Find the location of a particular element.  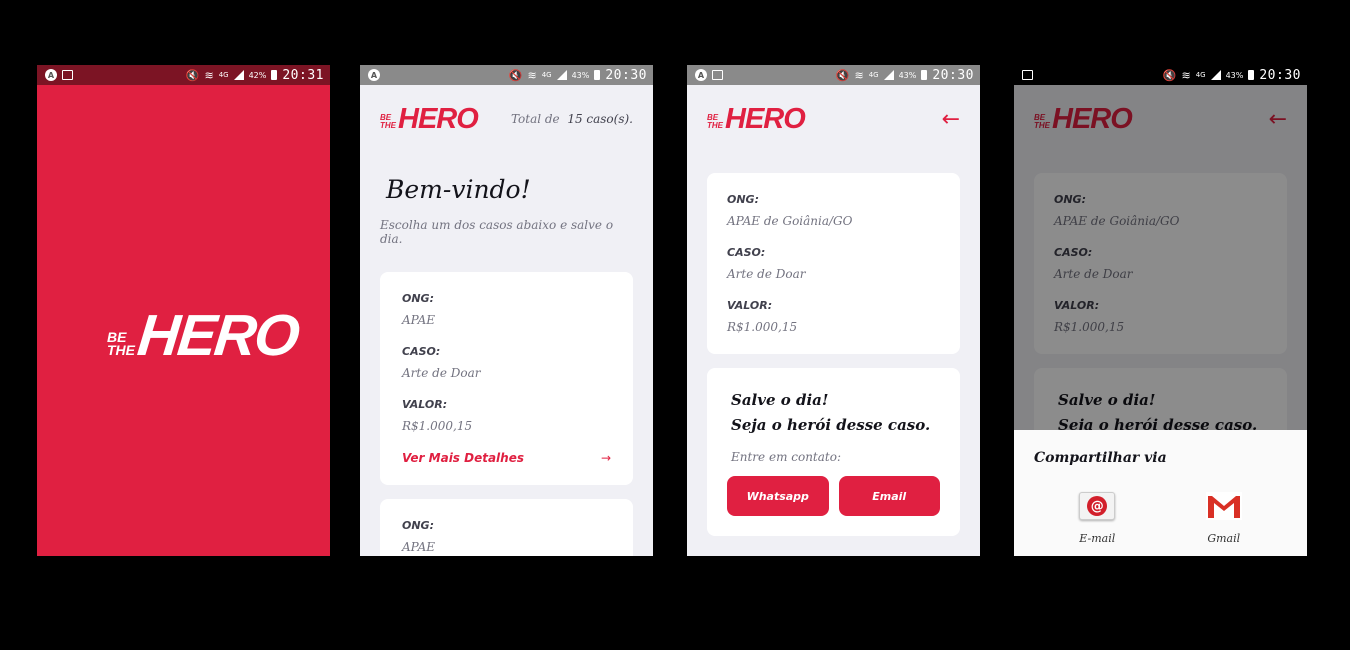

status-bar: 🔇 ≋ 4G 43% 20:30 is located at coordinates (1160, 75).